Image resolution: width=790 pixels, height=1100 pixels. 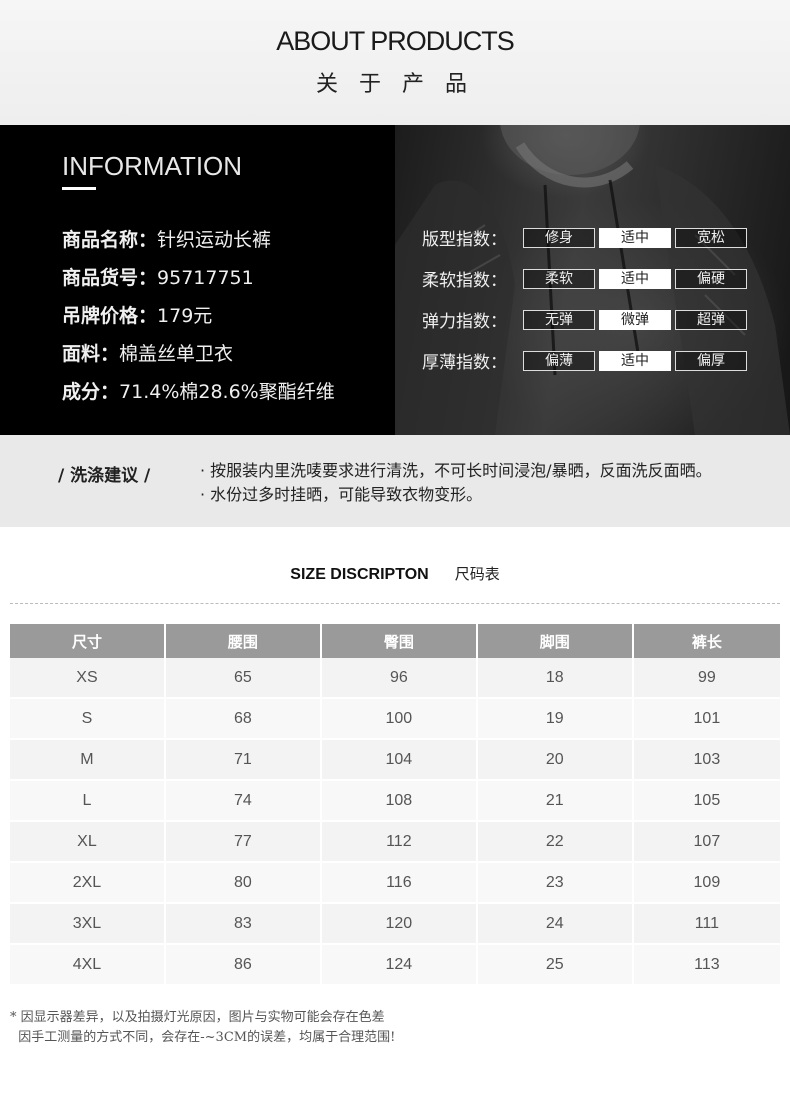 I want to click on table-row: S 68 100 19 101, so click(x=395, y=719).